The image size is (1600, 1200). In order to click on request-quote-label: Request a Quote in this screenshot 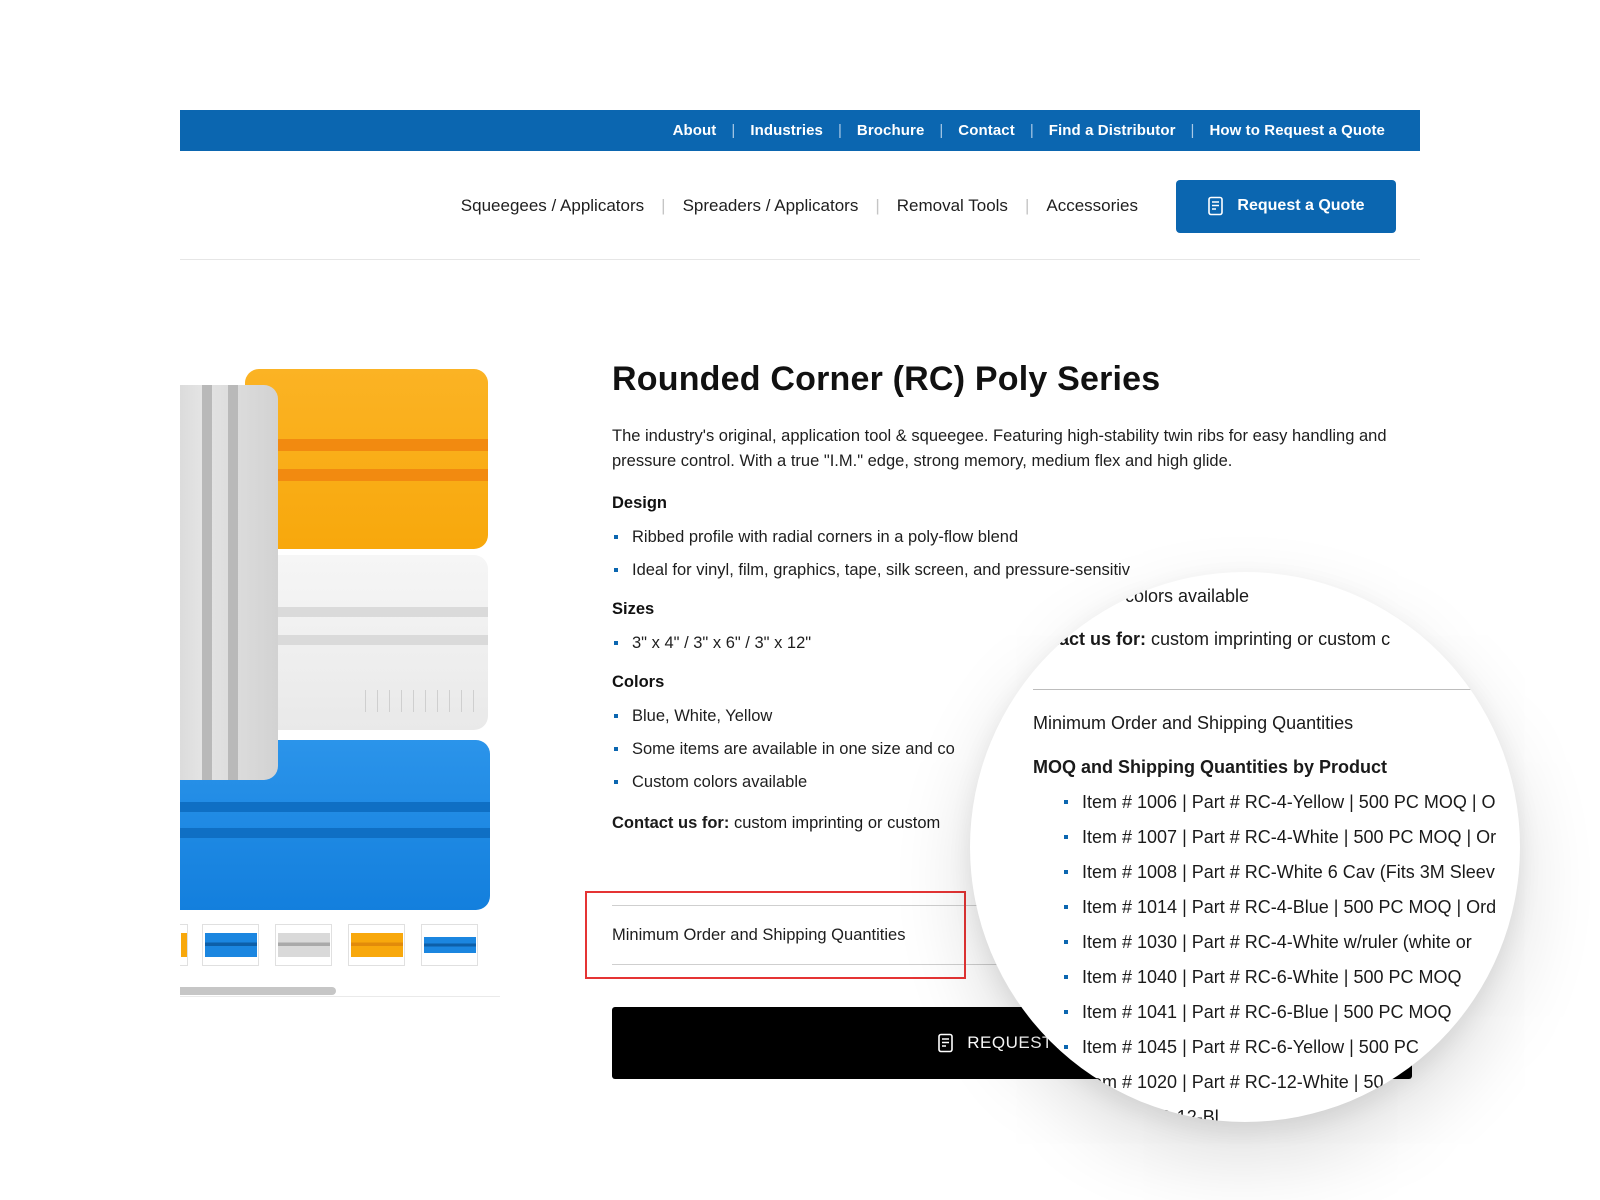, I will do `click(1301, 205)`.